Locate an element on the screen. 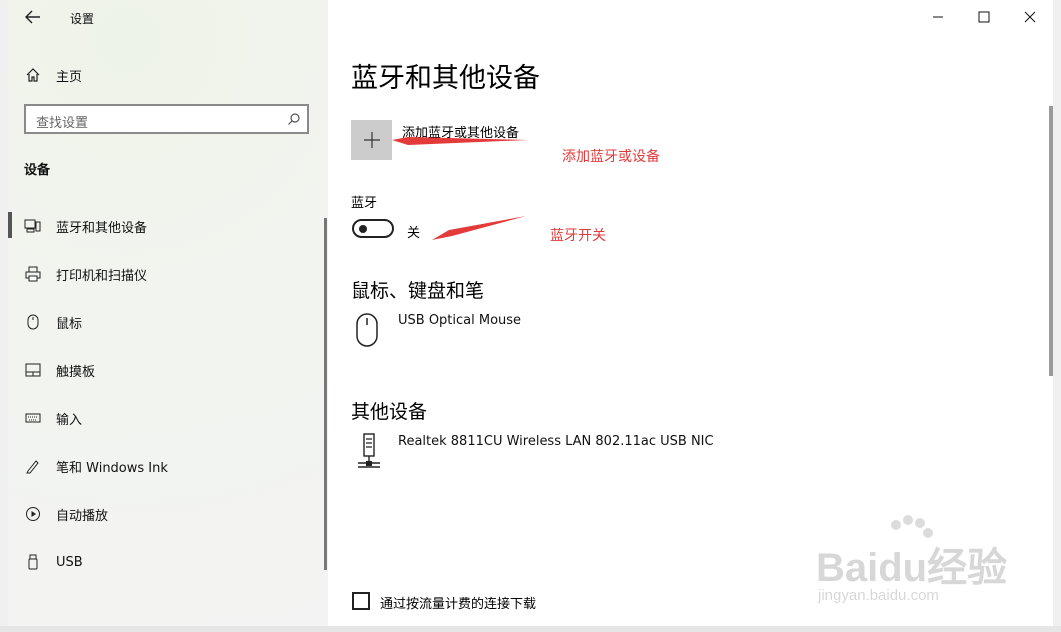 This screenshot has width=1061, height=632. annotation-arrow-add is located at coordinates (460, 141).